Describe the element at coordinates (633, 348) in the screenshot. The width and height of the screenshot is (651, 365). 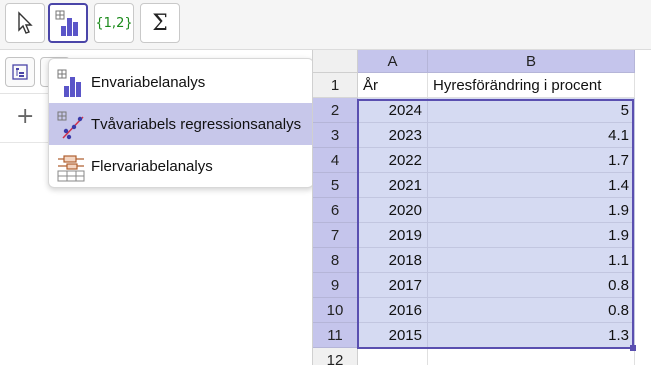
I see `fill-handle` at that location.